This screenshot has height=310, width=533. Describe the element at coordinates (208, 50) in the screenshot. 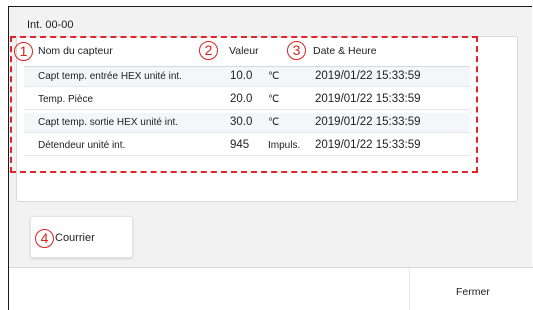

I see `callout-2: 2` at that location.